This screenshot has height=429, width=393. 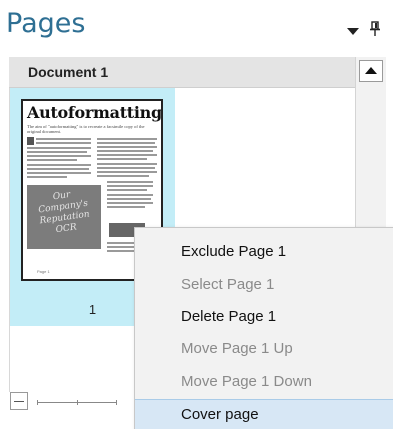 I want to click on document-header: Document 1, so click(x=196, y=72).